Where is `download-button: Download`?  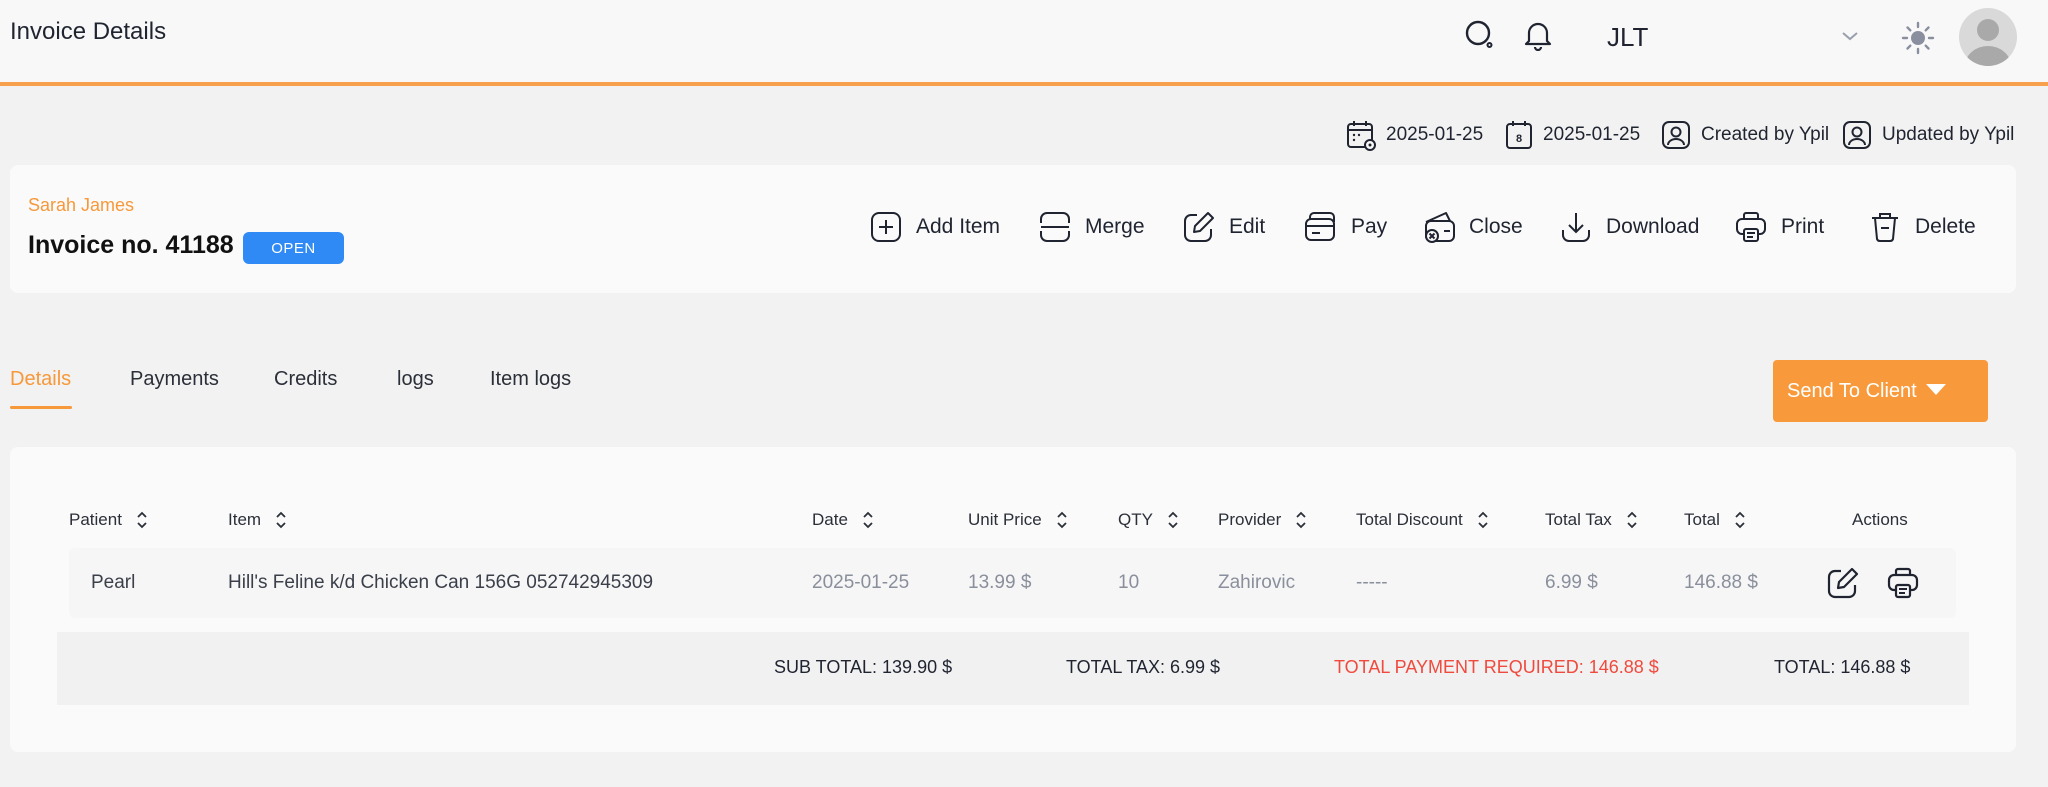
download-button: Download is located at coordinates (1628, 227).